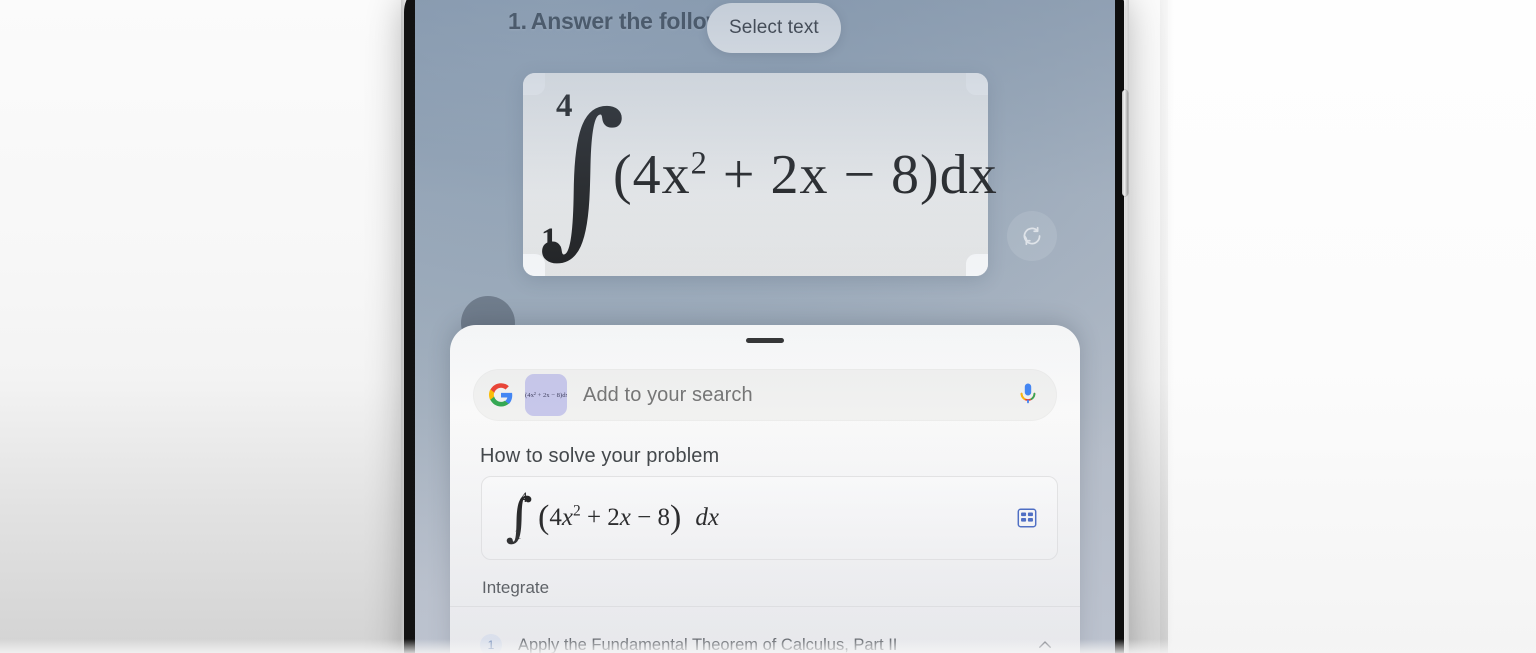  What do you see at coordinates (1167, 326) in the screenshot?
I see `backdrop-seam` at bounding box center [1167, 326].